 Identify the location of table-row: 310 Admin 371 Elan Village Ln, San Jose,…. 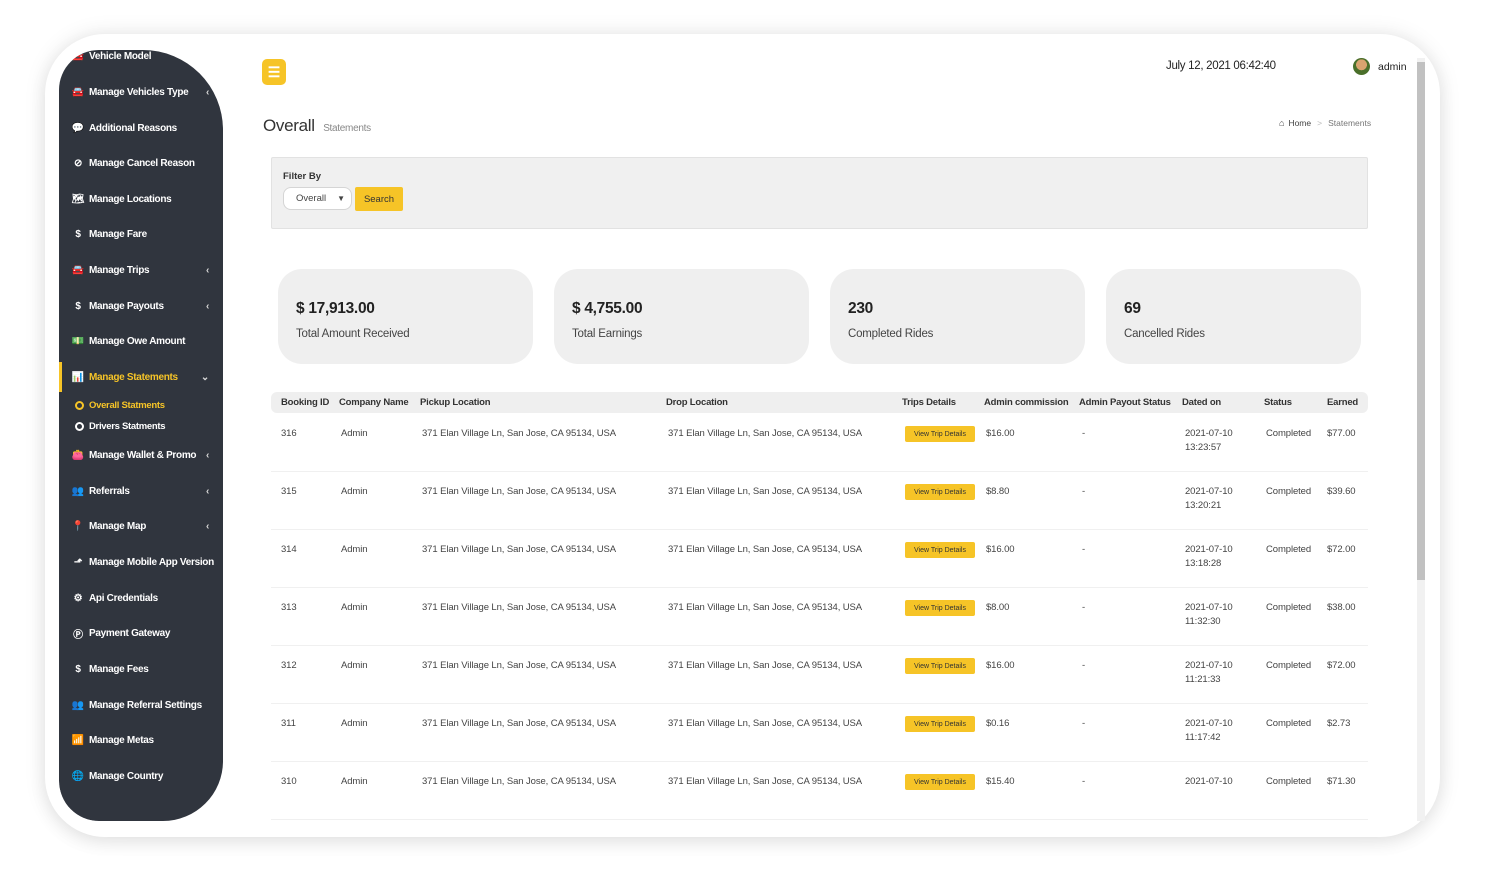
(819, 791).